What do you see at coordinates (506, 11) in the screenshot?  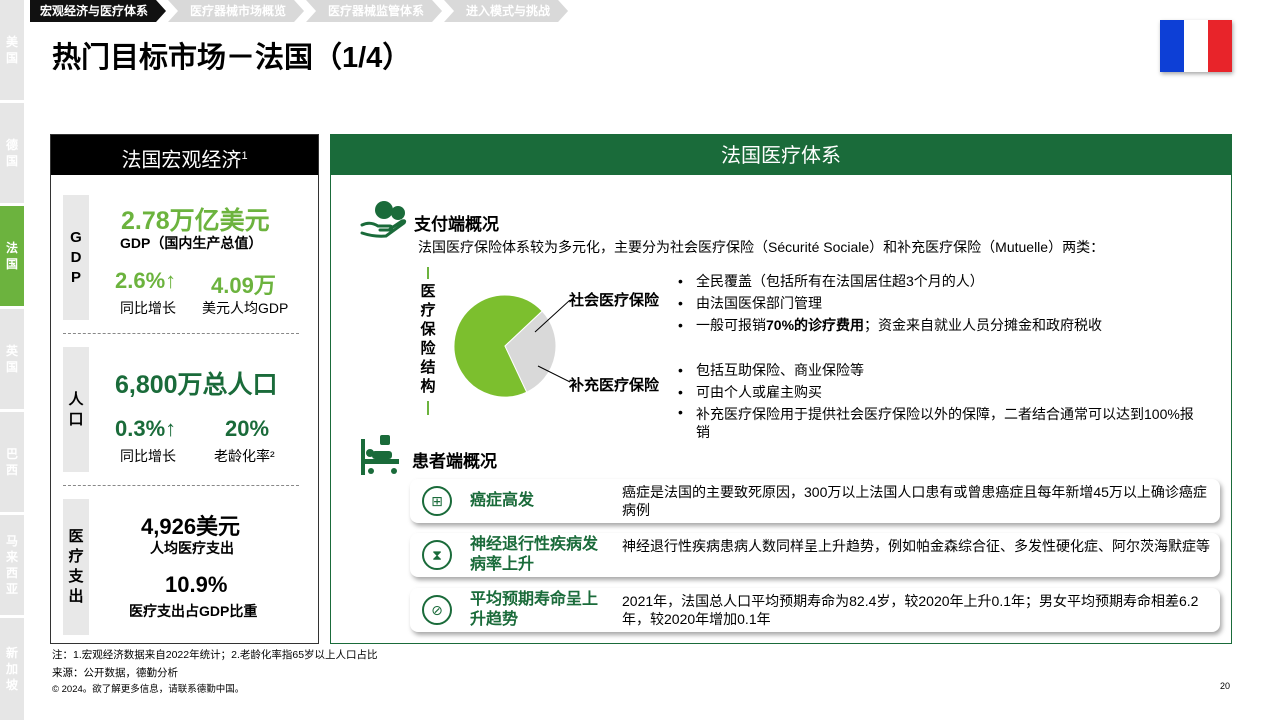 I see `breadcrumb-entry: 进入模式与挑战` at bounding box center [506, 11].